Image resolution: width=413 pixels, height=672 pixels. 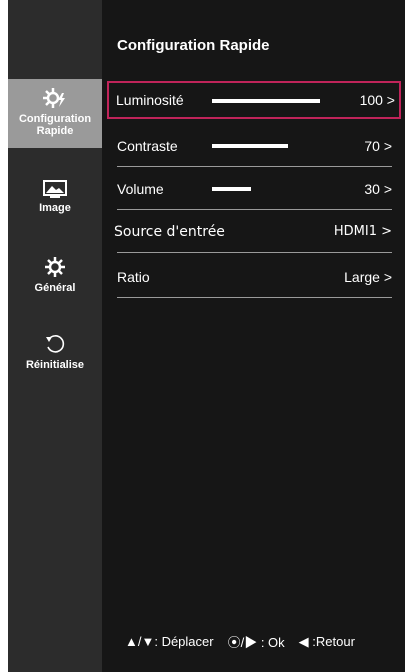 I want to click on luminosite-level-bar, so click(x=266, y=101).